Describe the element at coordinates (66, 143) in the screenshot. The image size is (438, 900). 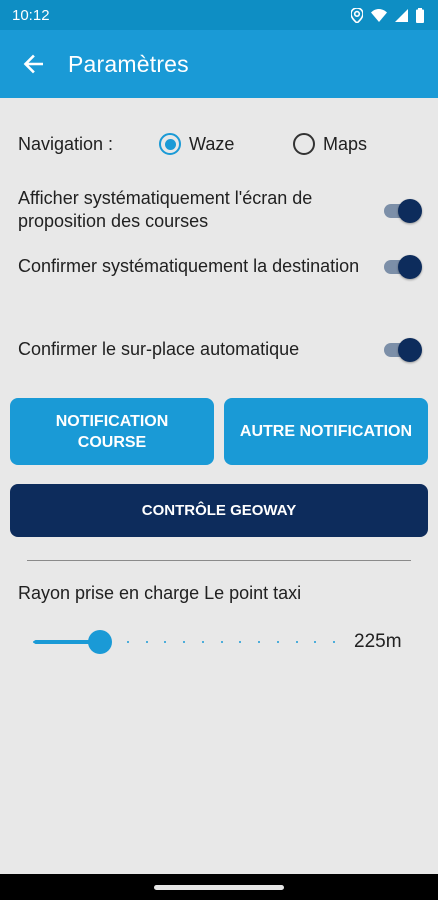
I see `navigation-label: Navigation :` at that location.